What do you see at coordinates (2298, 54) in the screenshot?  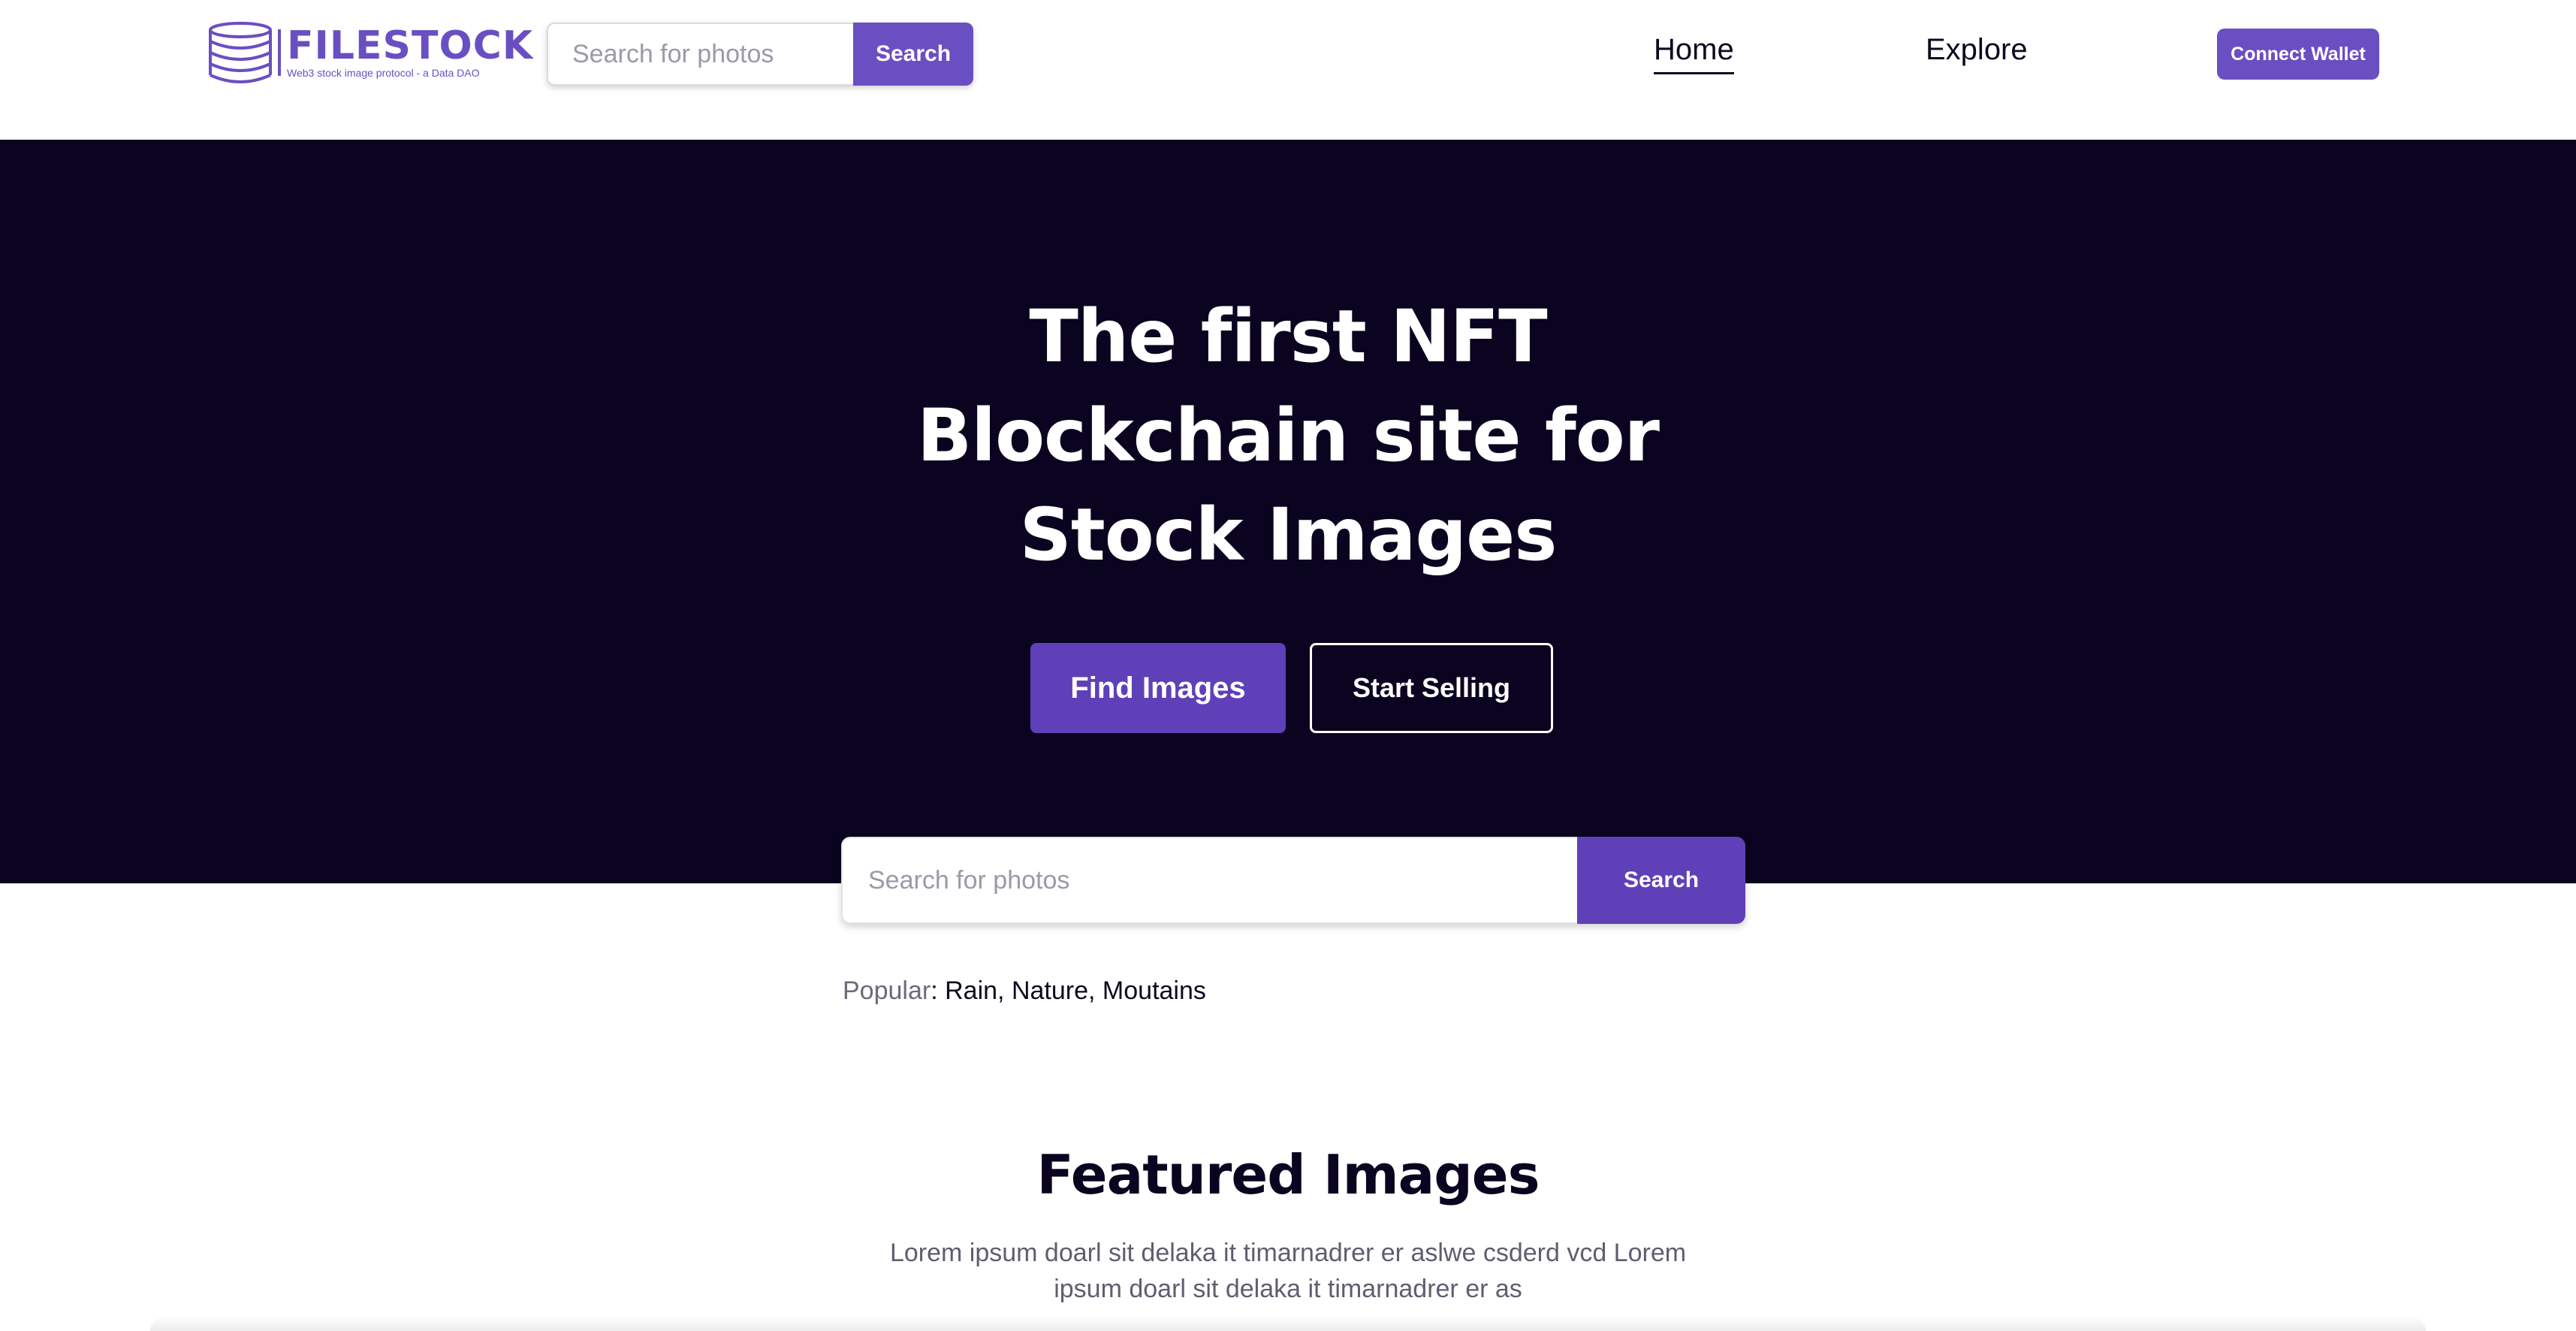 I see `connect-wallet-button: Connect Wallet` at bounding box center [2298, 54].